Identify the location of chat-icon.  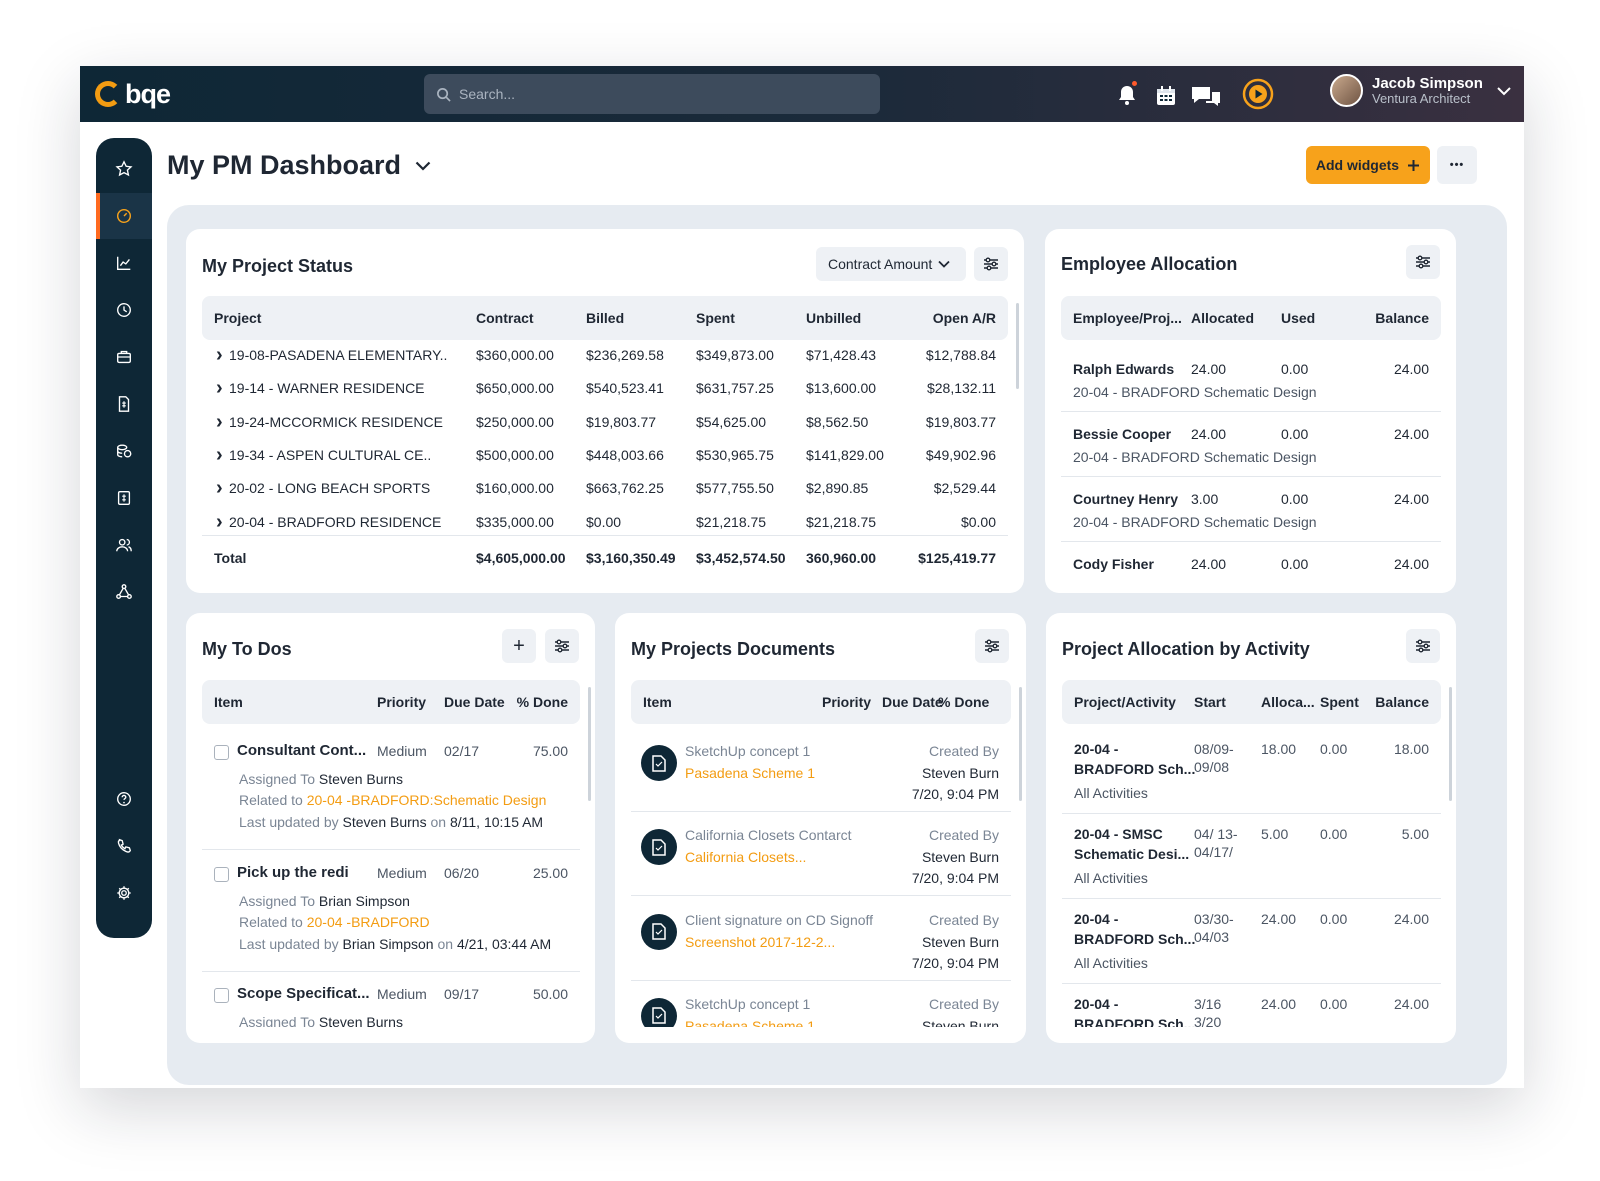
(1206, 96).